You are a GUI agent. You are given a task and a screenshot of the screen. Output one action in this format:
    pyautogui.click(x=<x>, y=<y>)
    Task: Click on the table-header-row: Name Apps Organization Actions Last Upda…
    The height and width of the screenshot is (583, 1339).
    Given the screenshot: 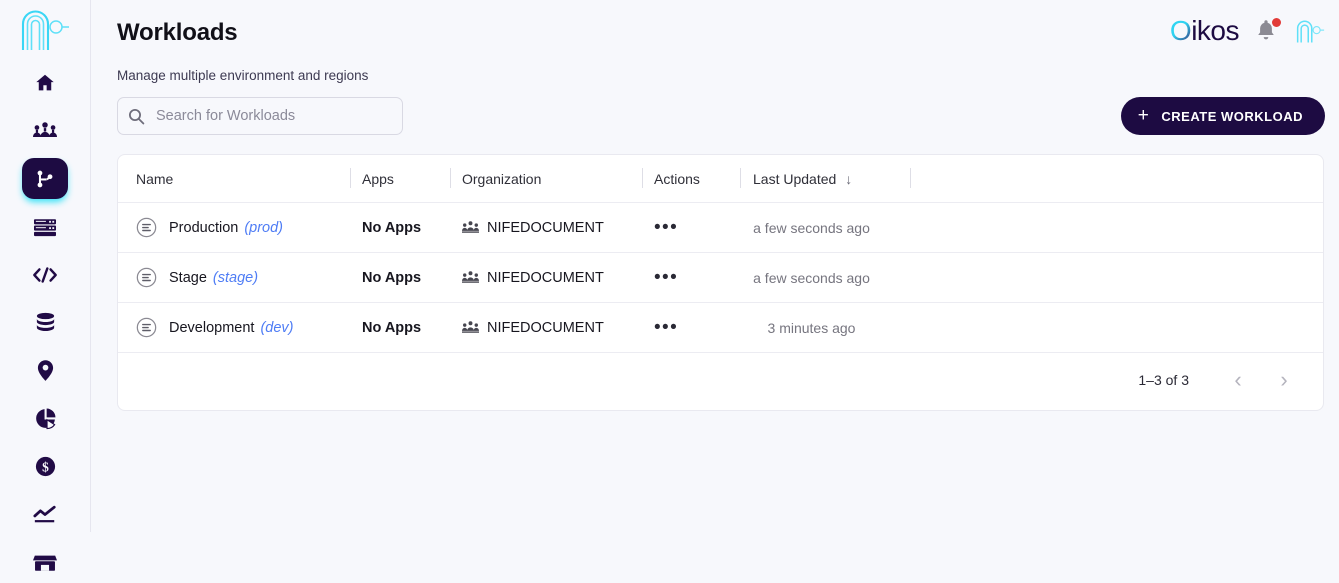 What is the action you would take?
    pyautogui.click(x=720, y=179)
    